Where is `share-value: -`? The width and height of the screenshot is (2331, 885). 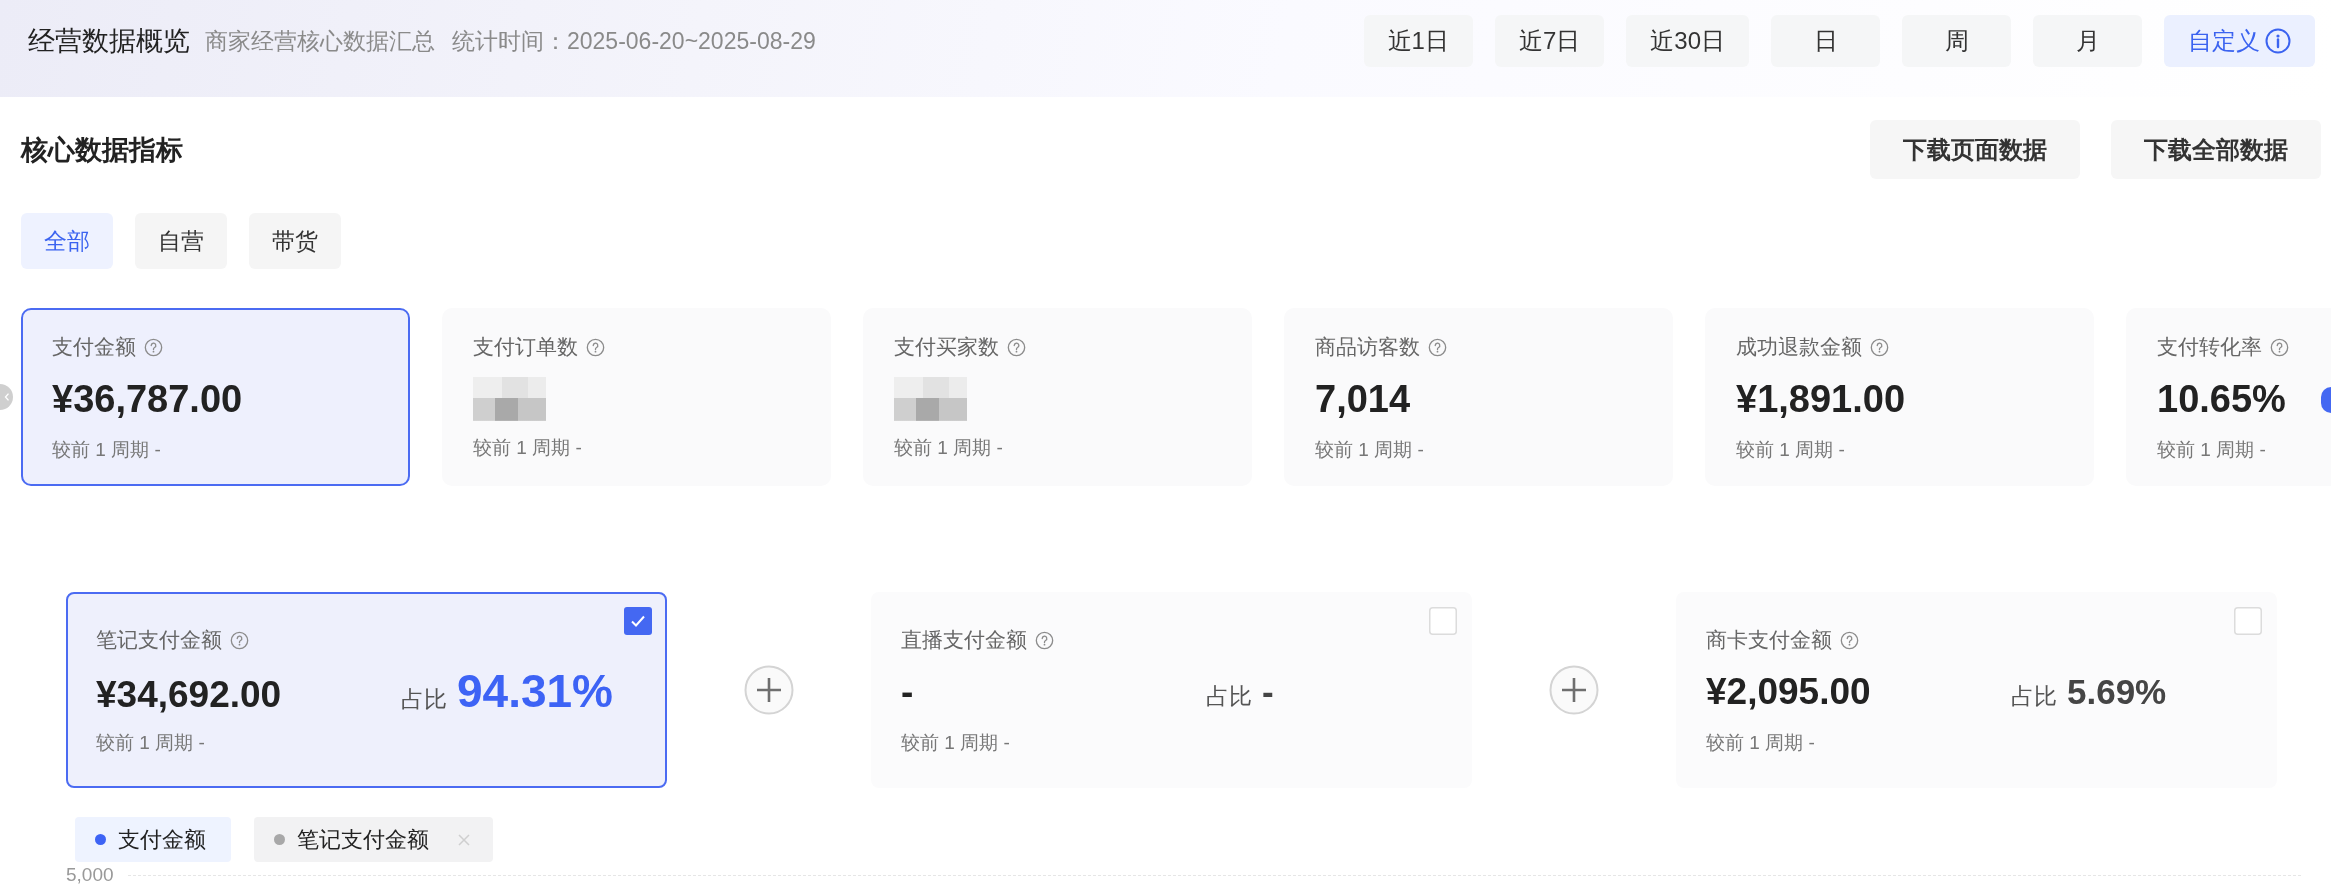 share-value: - is located at coordinates (1268, 692).